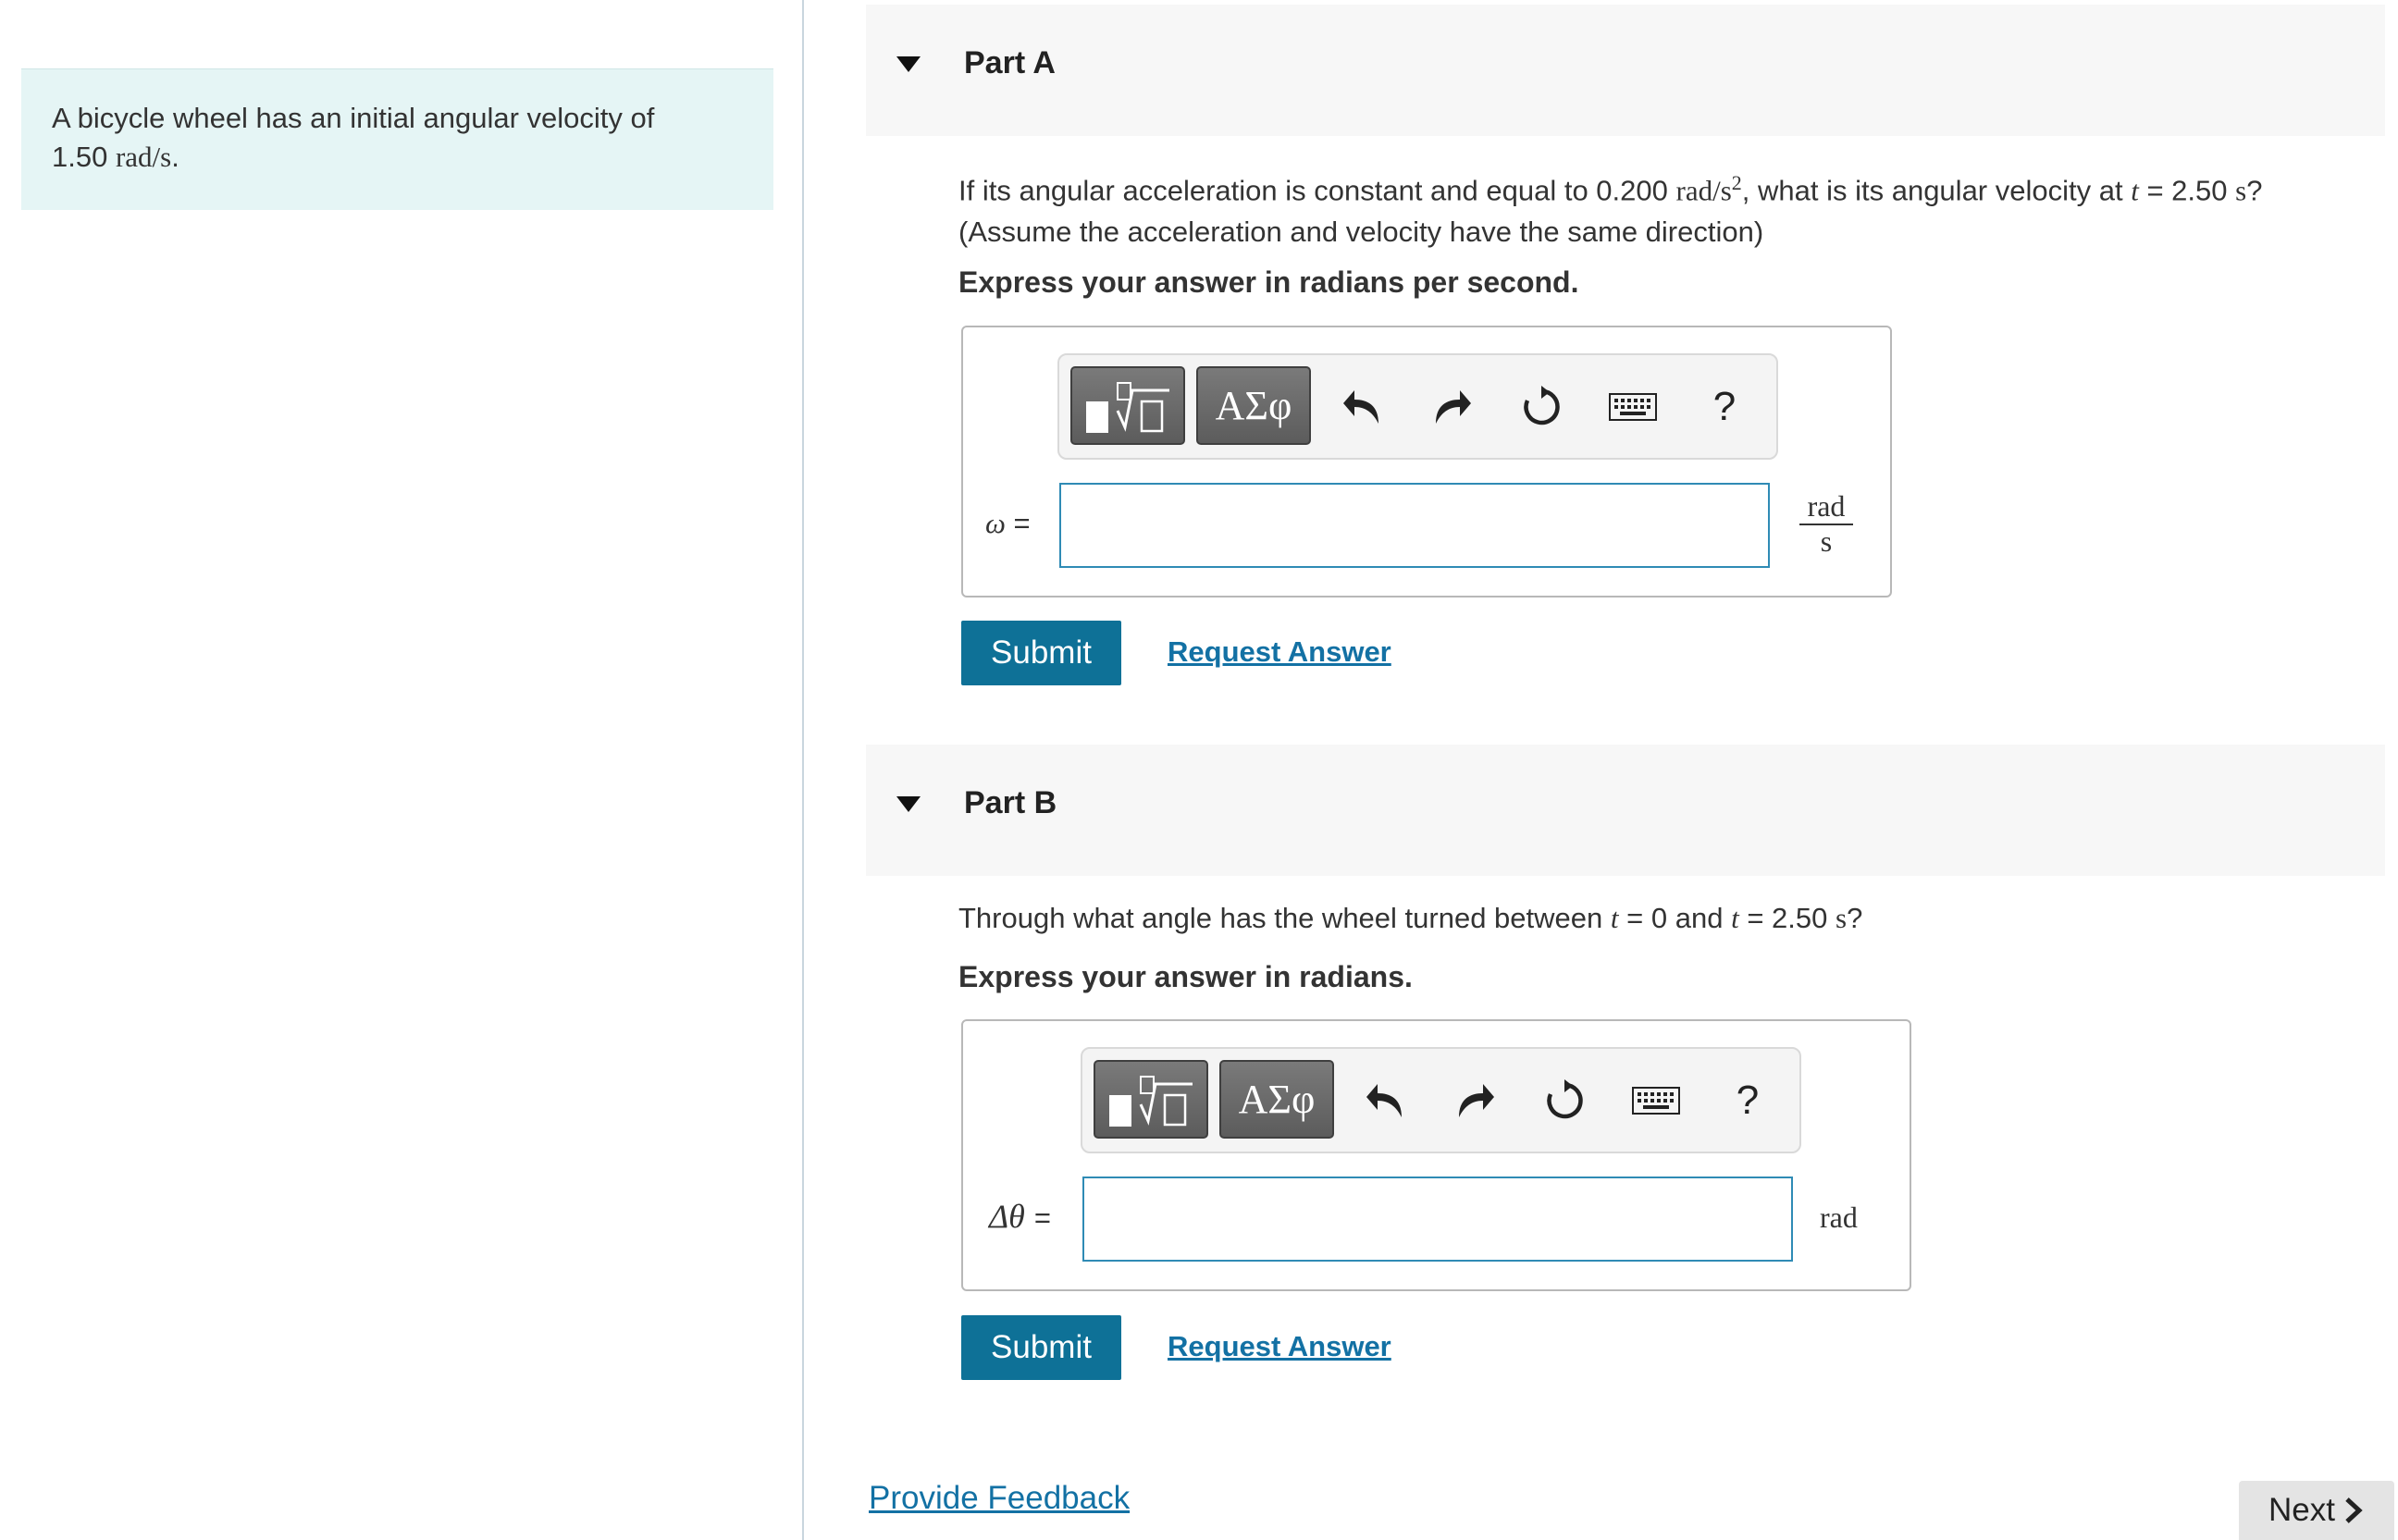 The width and height of the screenshot is (2398, 1540). Describe the element at coordinates (143, 157) in the screenshot. I see `intro-unit: rad/s` at that location.